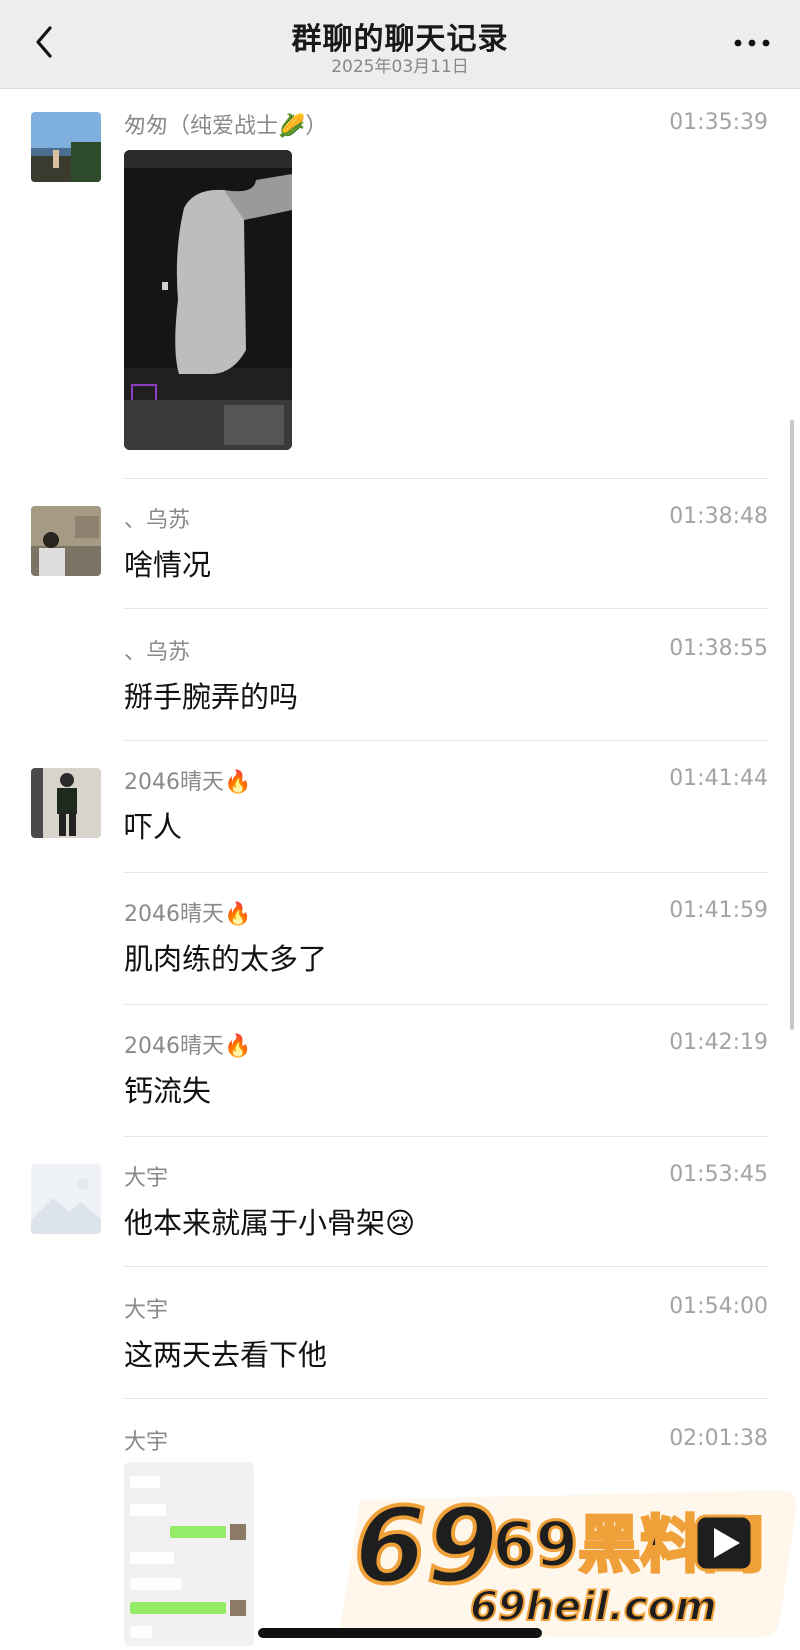  What do you see at coordinates (570, 1558) in the screenshot?
I see `site-watermark-logo: 69 69黑料网 69heil.com` at bounding box center [570, 1558].